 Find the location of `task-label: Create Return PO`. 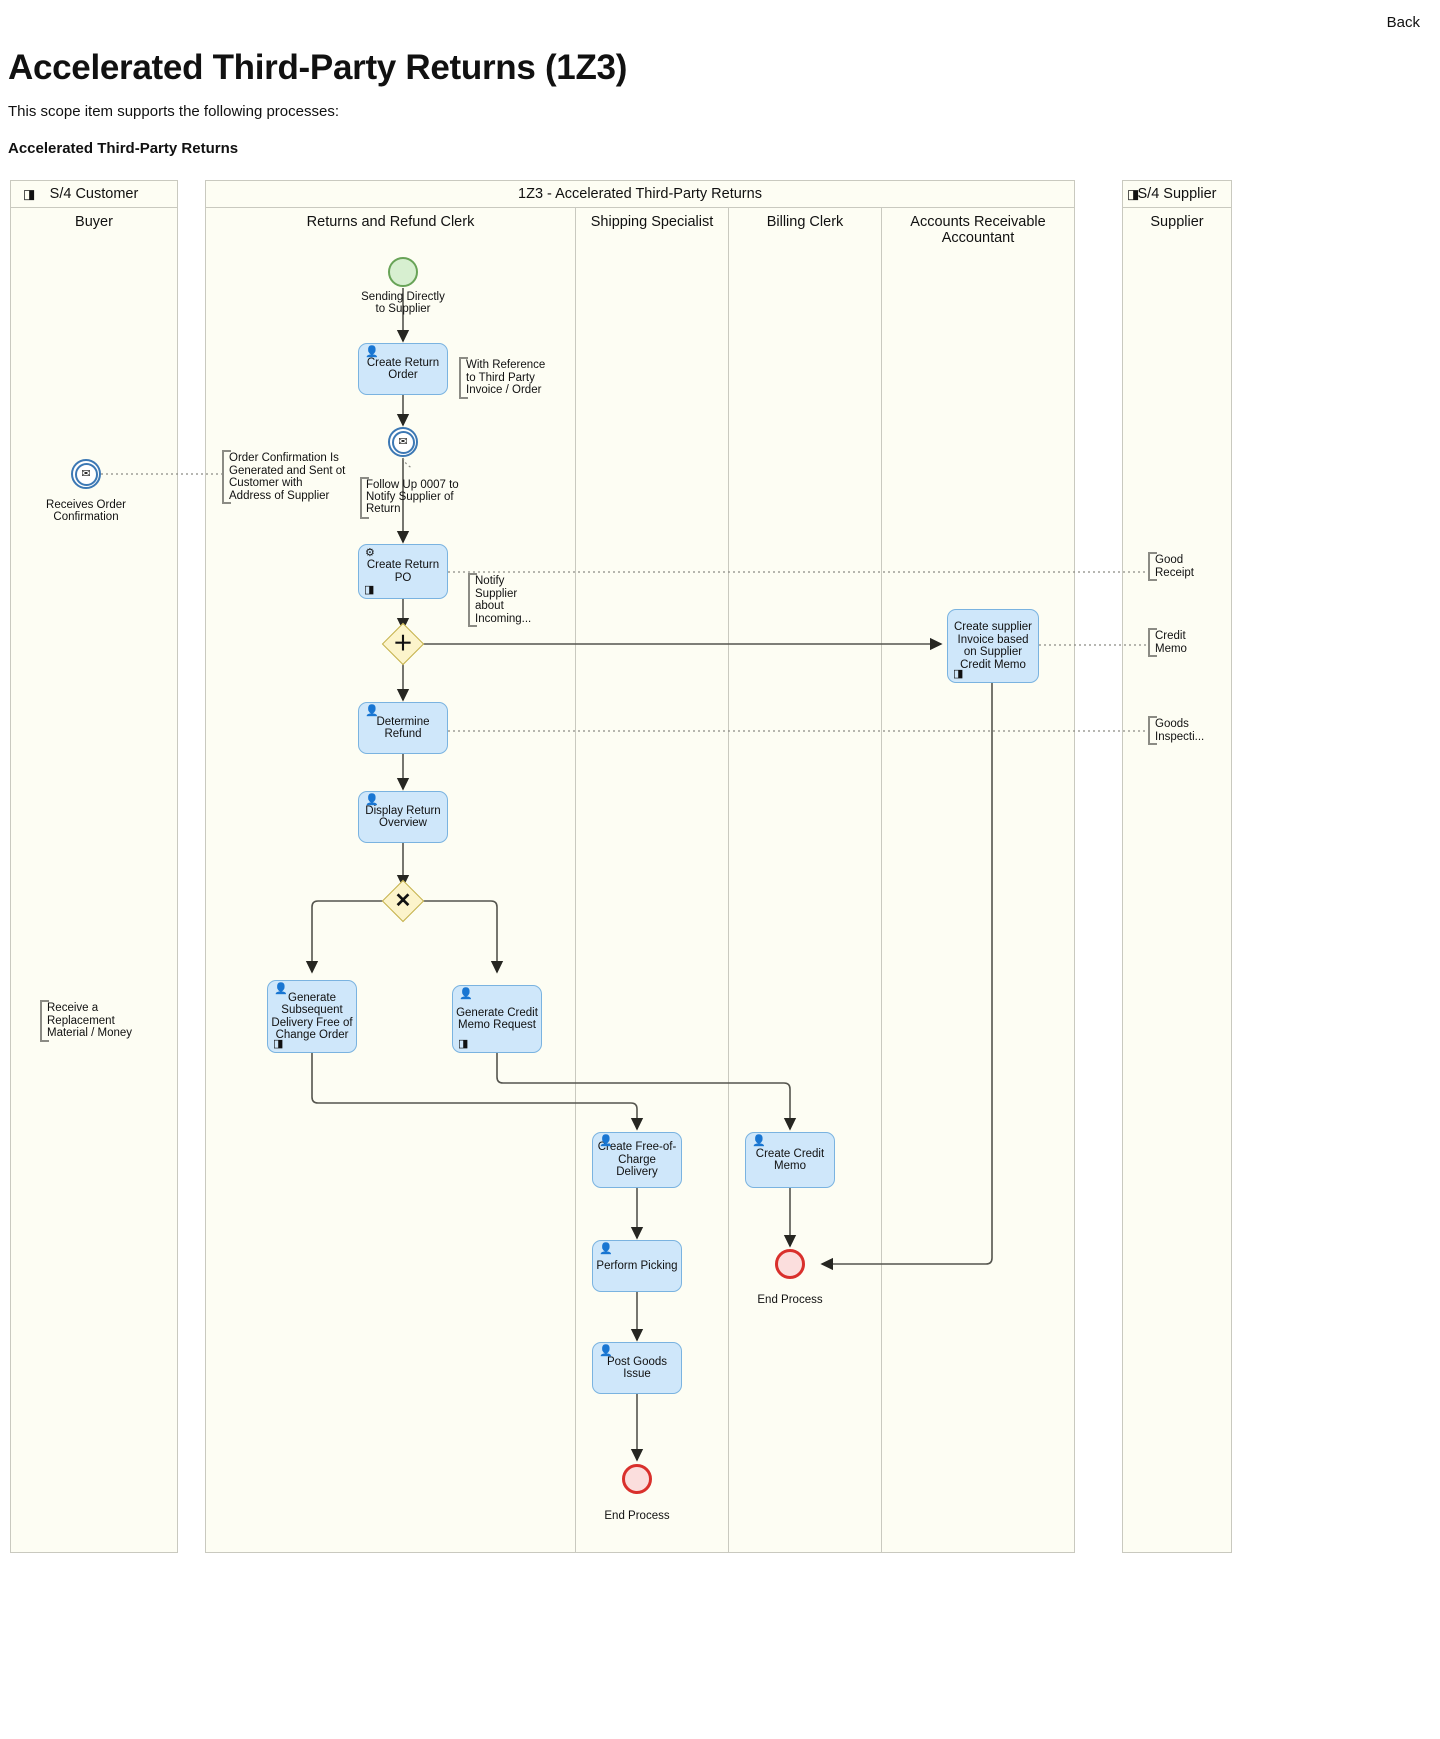

task-label: Create Return PO is located at coordinates (403, 571).